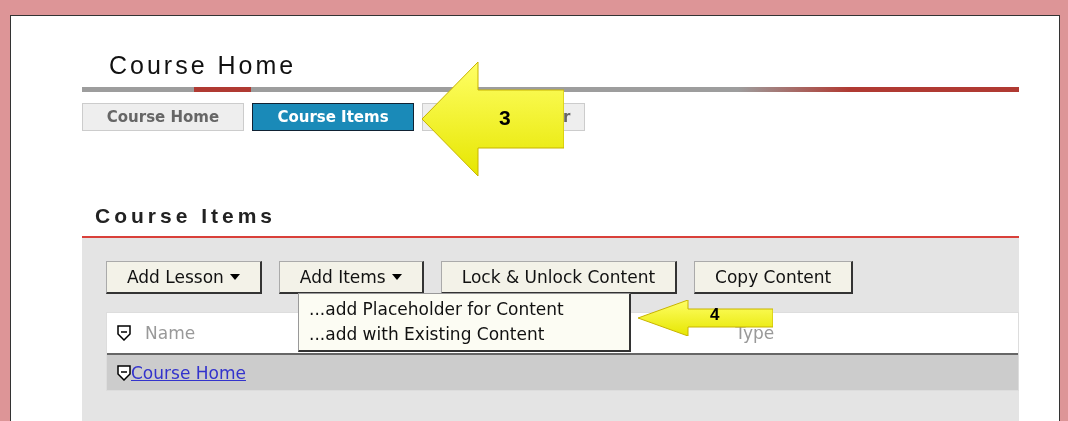 The image size is (1068, 421). I want to click on column-header: Name, so click(170, 333).